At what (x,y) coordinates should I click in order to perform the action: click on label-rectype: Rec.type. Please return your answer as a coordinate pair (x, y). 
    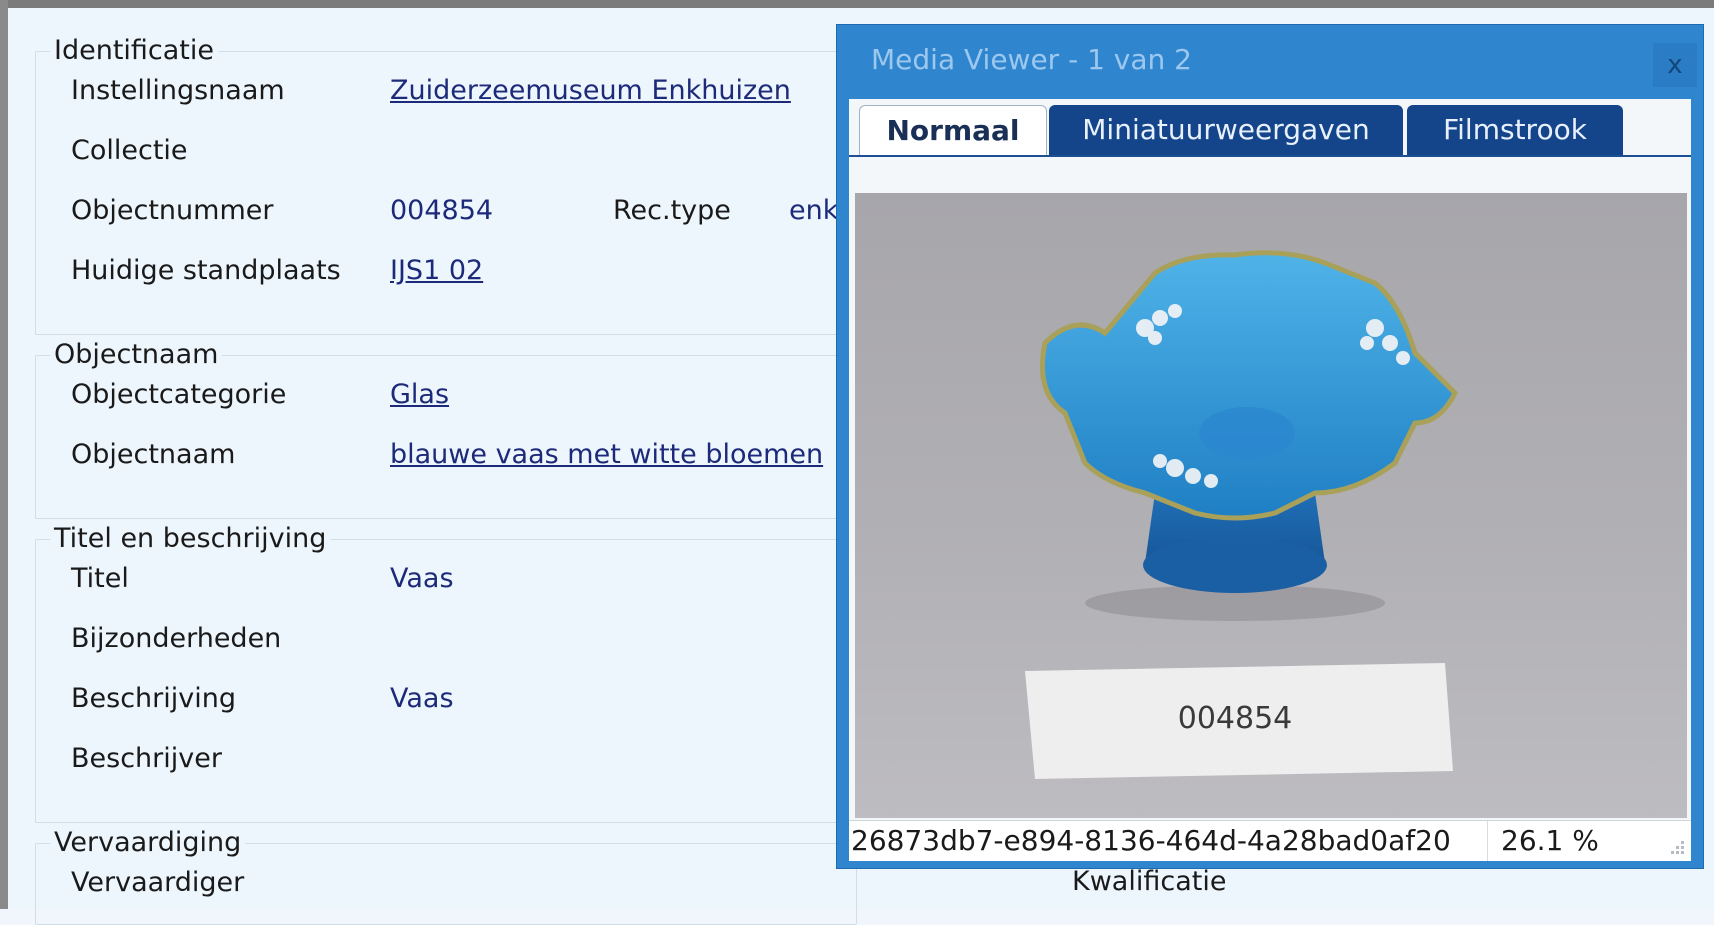
    Looking at the image, I should click on (672, 210).